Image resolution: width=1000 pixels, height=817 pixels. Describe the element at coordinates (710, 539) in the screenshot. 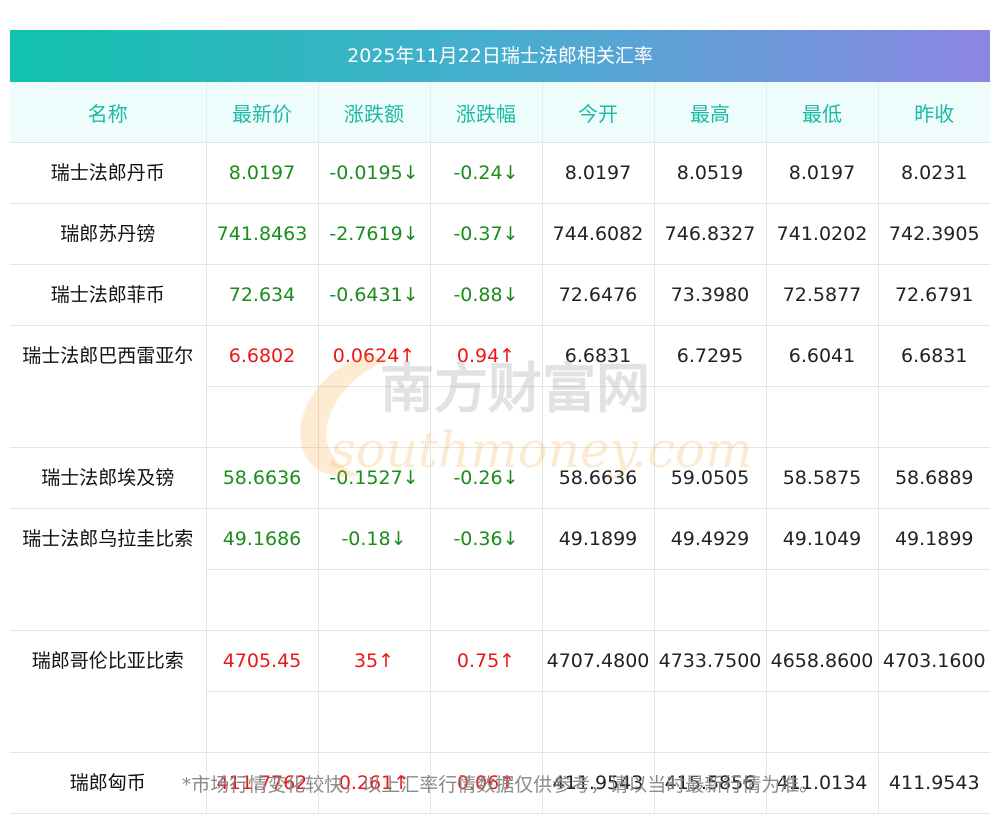

I see `high-price: 49.4929` at that location.